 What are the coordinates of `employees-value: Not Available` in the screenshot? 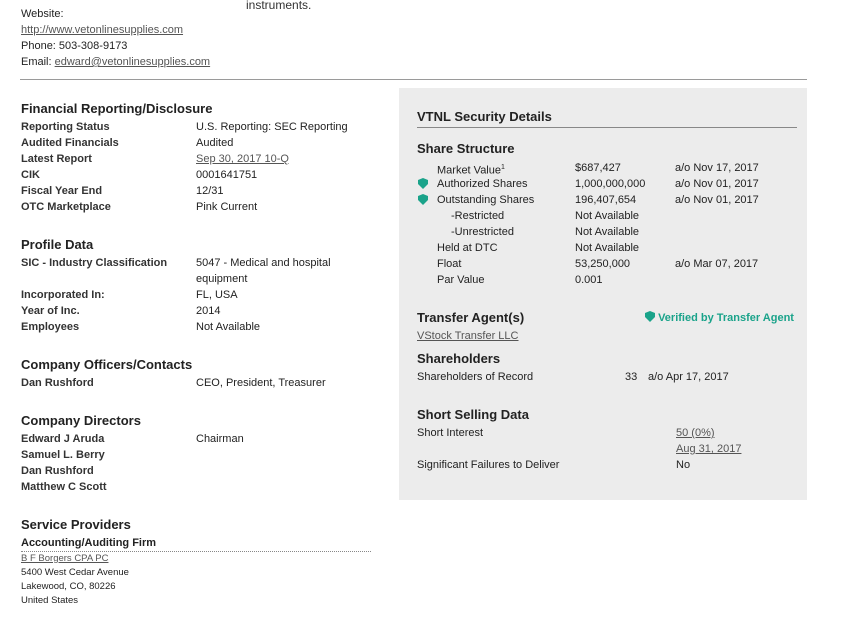 It's located at (228, 327).